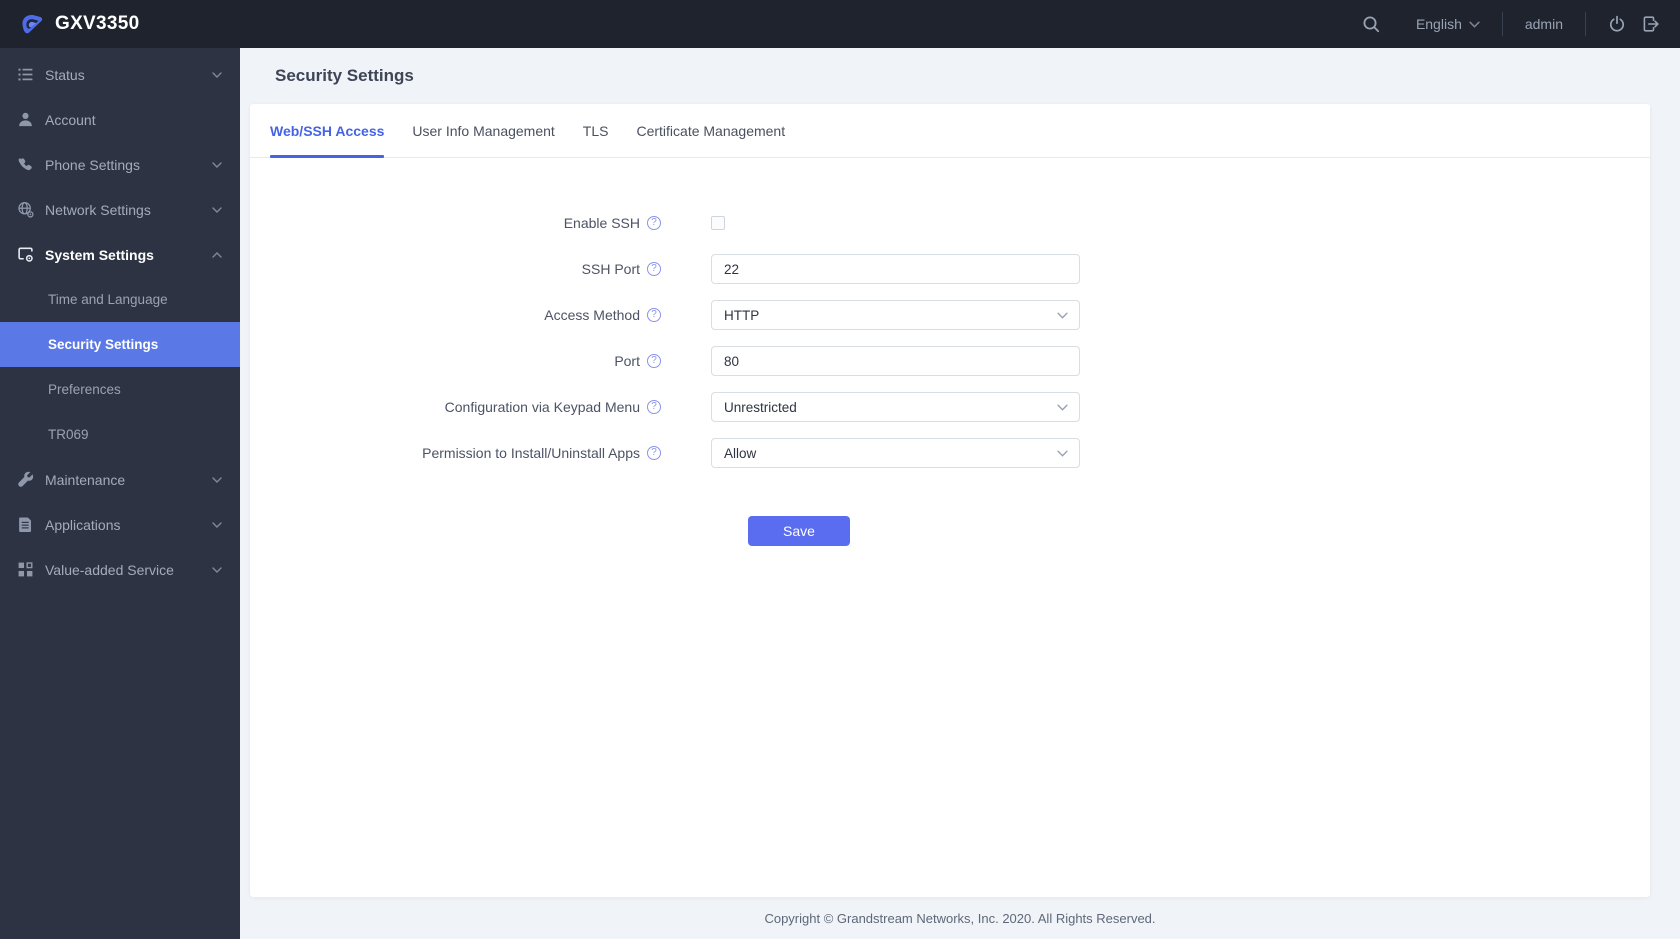 This screenshot has height=939, width=1680. What do you see at coordinates (26, 209) in the screenshot?
I see `network-globe-gear-icon` at bounding box center [26, 209].